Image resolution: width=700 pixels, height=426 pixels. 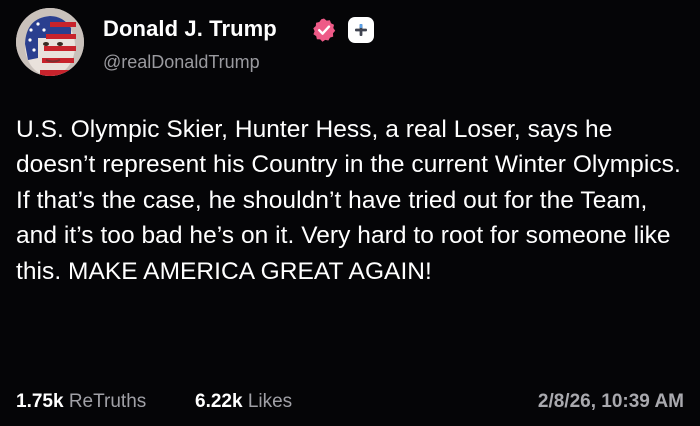 What do you see at coordinates (40, 401) in the screenshot?
I see `retruths-count: 1.75k` at bounding box center [40, 401].